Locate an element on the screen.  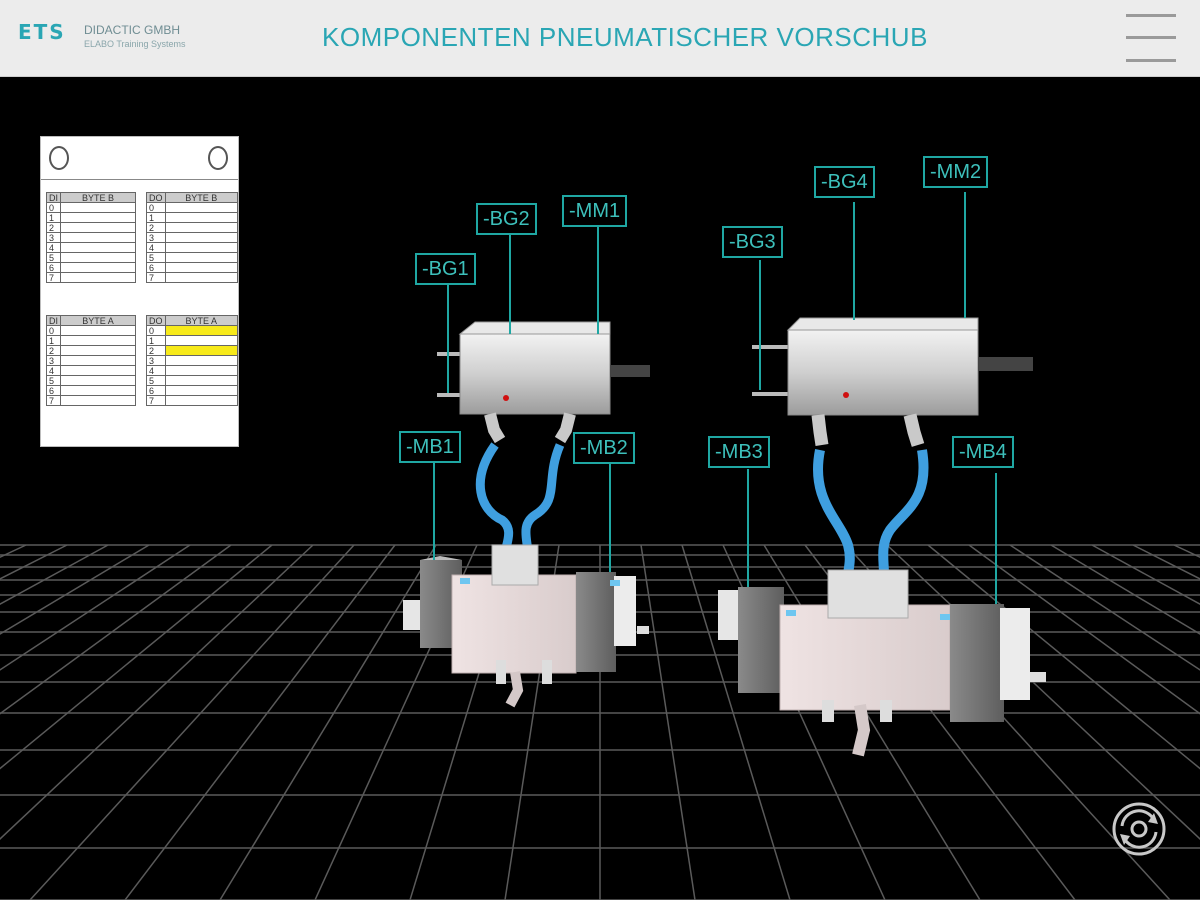
logo-company-name: DIDACTIC GMBH is located at coordinates (132, 30).